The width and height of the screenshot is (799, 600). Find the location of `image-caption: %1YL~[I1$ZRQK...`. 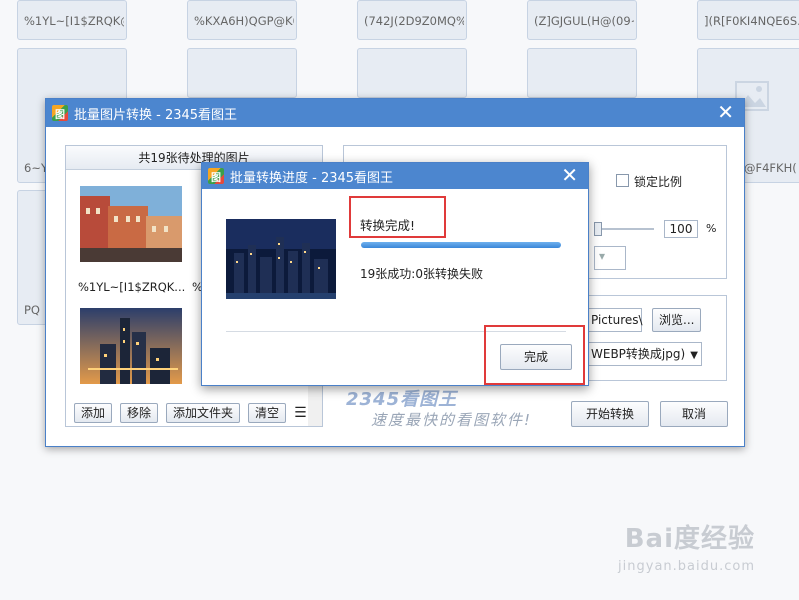

image-caption: %1YL~[I1$ZRQK... is located at coordinates (132, 287).